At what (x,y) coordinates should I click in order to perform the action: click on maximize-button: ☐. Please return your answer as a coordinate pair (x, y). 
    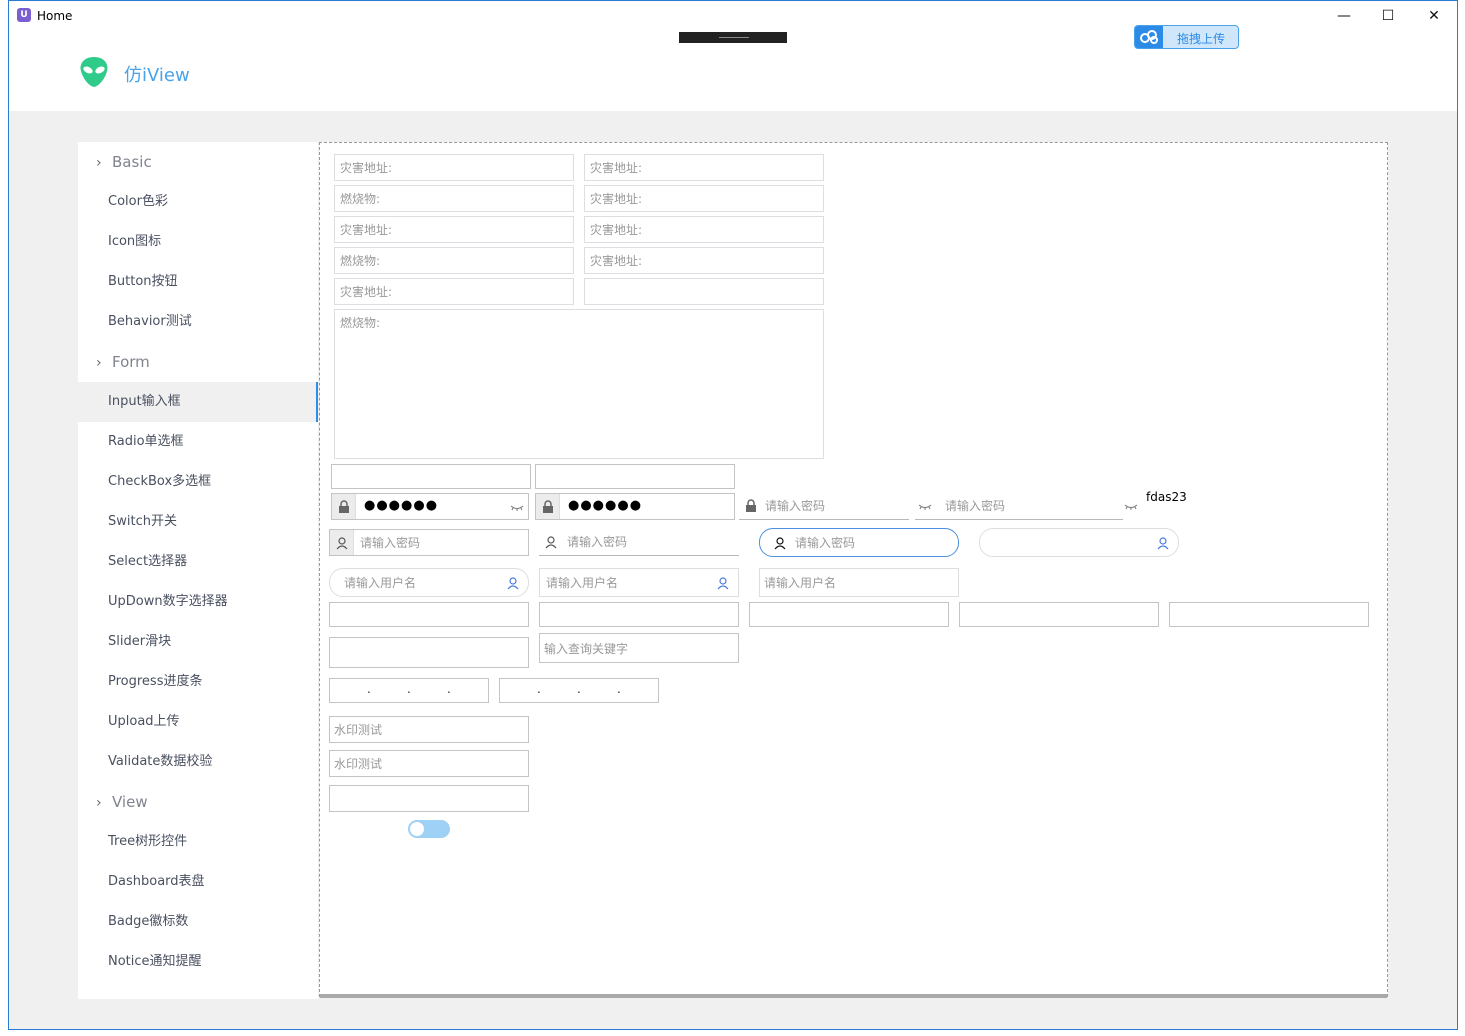
    Looking at the image, I should click on (1388, 16).